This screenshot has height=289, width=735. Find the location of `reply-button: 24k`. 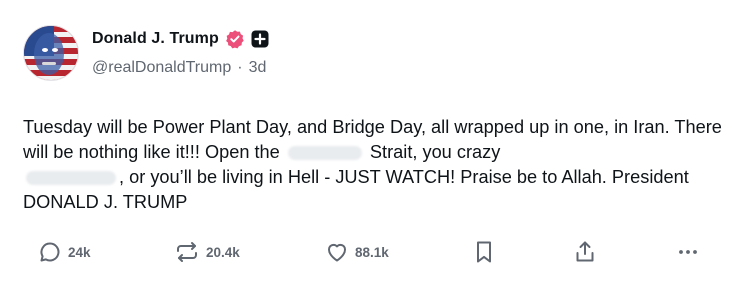

reply-button: 24k is located at coordinates (64, 252).